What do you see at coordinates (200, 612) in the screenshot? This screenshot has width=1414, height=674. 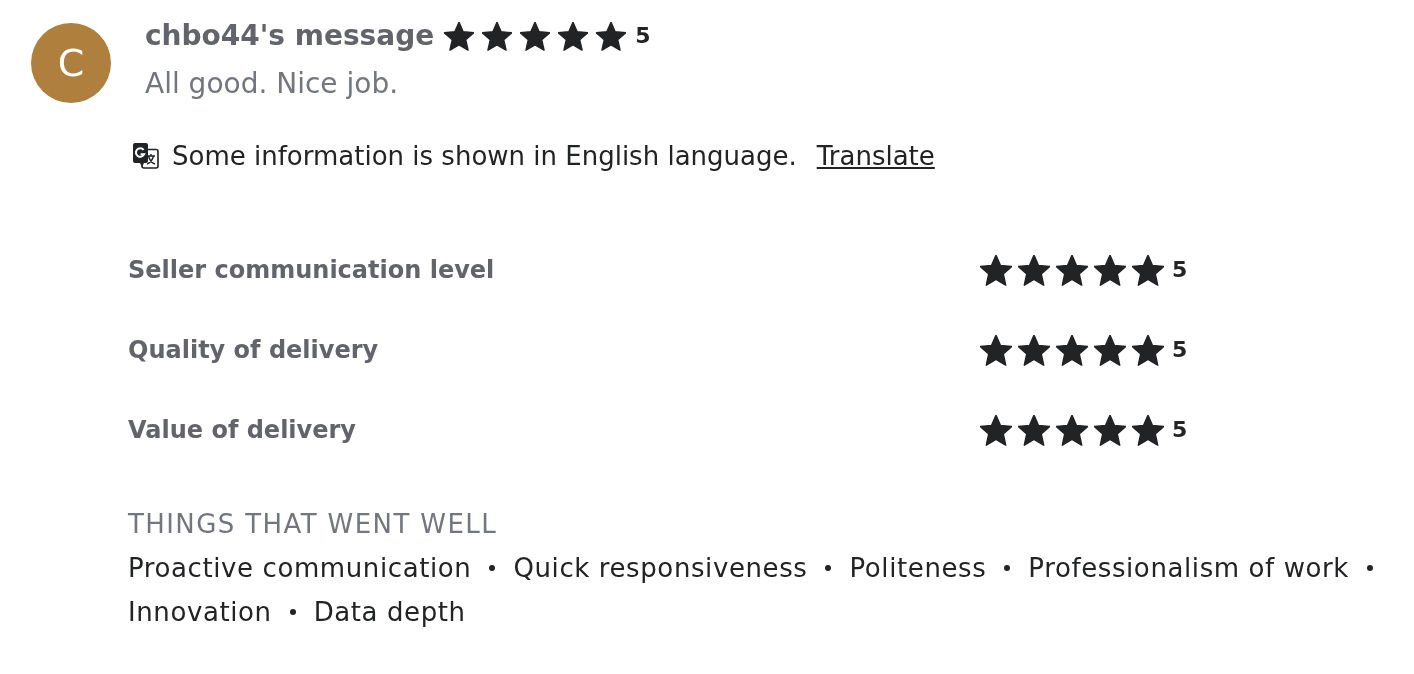 I see `highlight-tag: Innovation` at bounding box center [200, 612].